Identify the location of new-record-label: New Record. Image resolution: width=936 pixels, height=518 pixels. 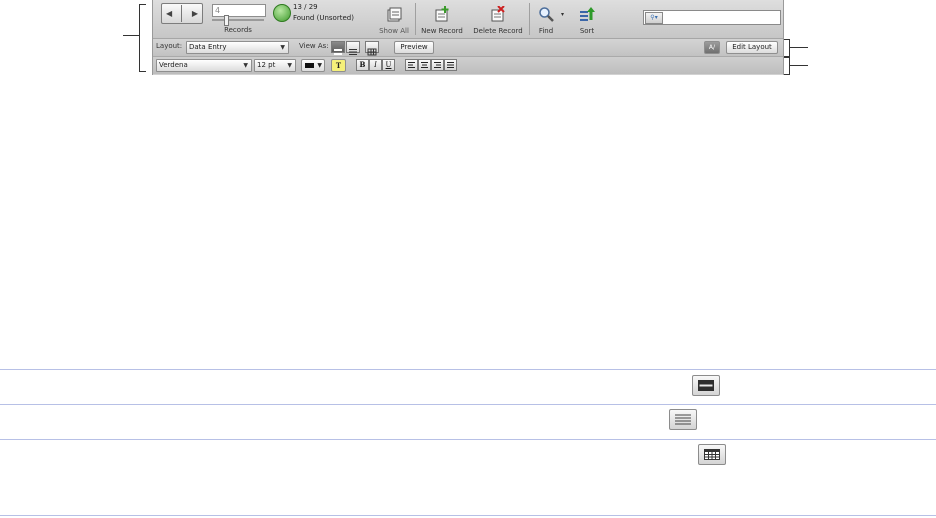
(442, 31).